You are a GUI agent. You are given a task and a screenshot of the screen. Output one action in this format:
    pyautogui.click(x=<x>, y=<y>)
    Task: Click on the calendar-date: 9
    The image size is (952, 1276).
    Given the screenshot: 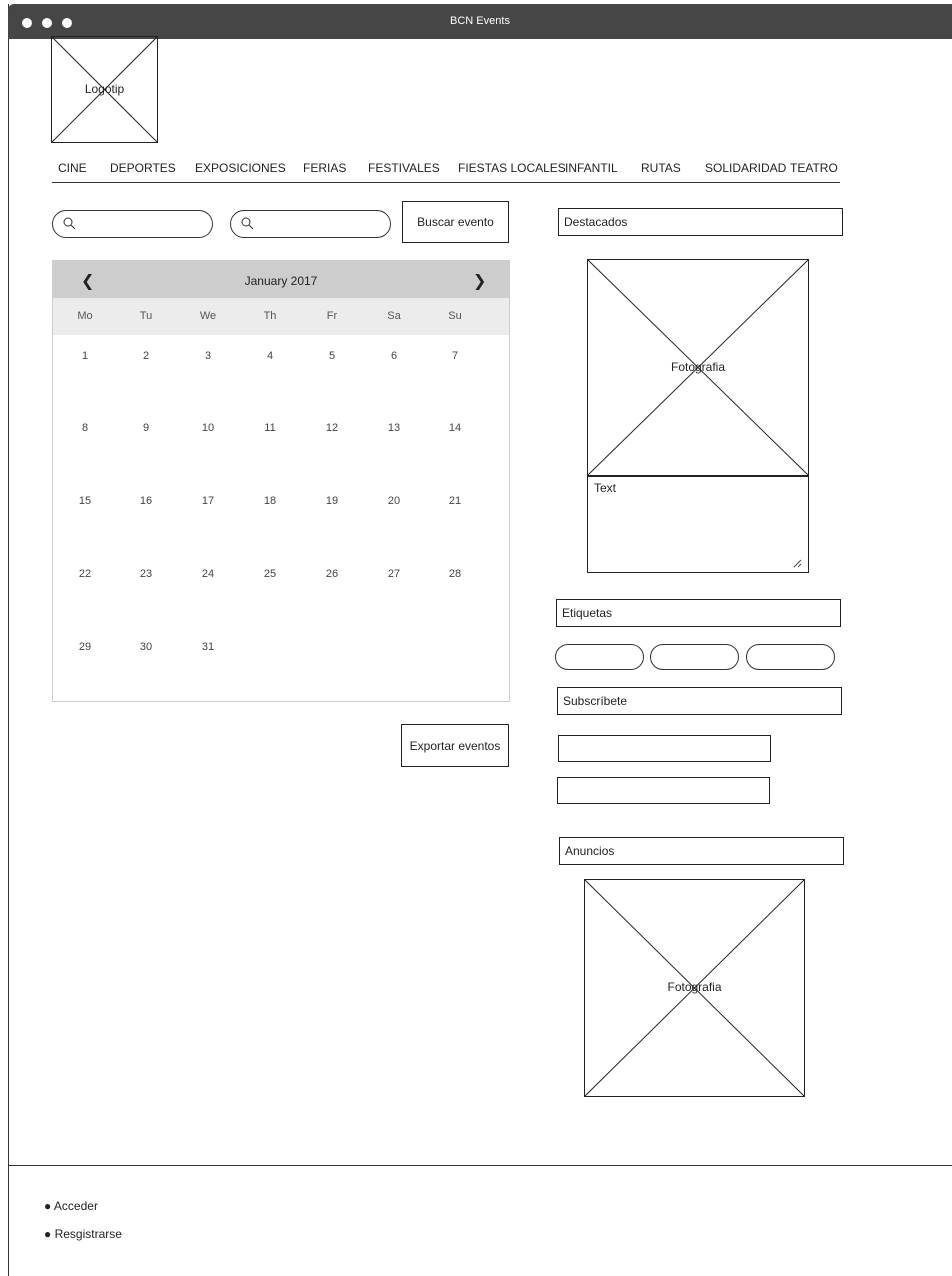 What is the action you would take?
    pyautogui.click(x=146, y=428)
    